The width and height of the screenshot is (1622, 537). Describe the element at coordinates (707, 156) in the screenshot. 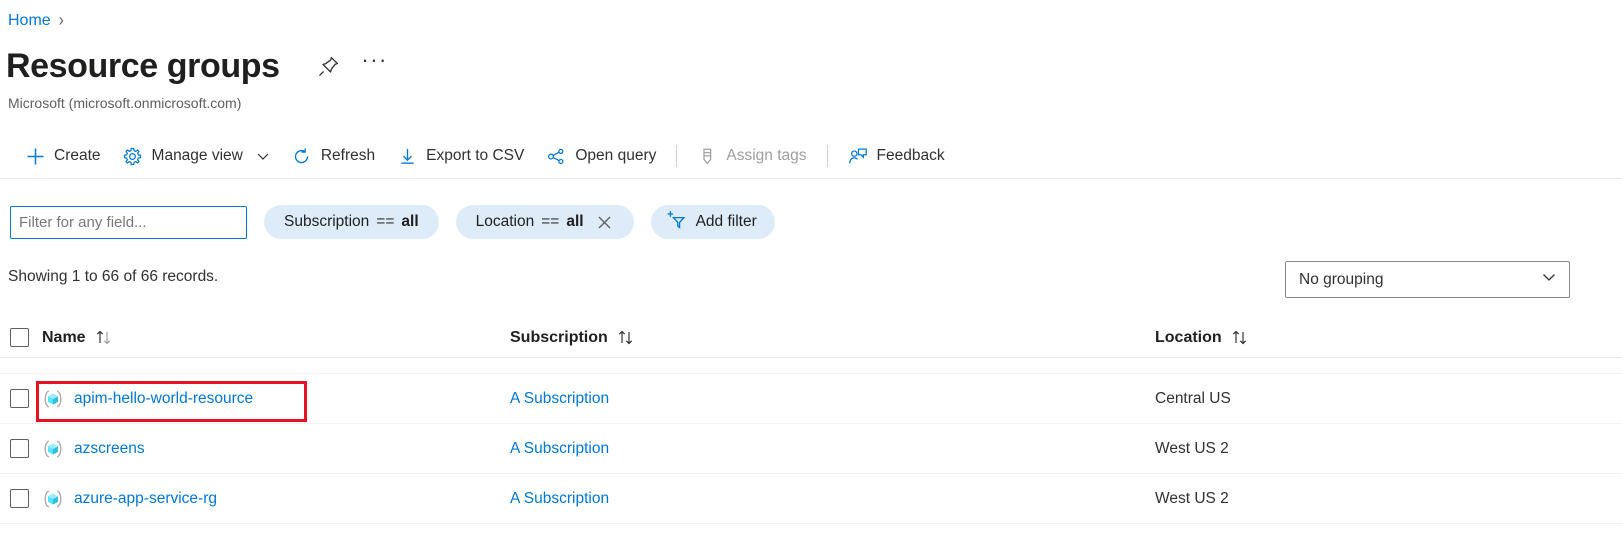

I see `tag-icon` at that location.